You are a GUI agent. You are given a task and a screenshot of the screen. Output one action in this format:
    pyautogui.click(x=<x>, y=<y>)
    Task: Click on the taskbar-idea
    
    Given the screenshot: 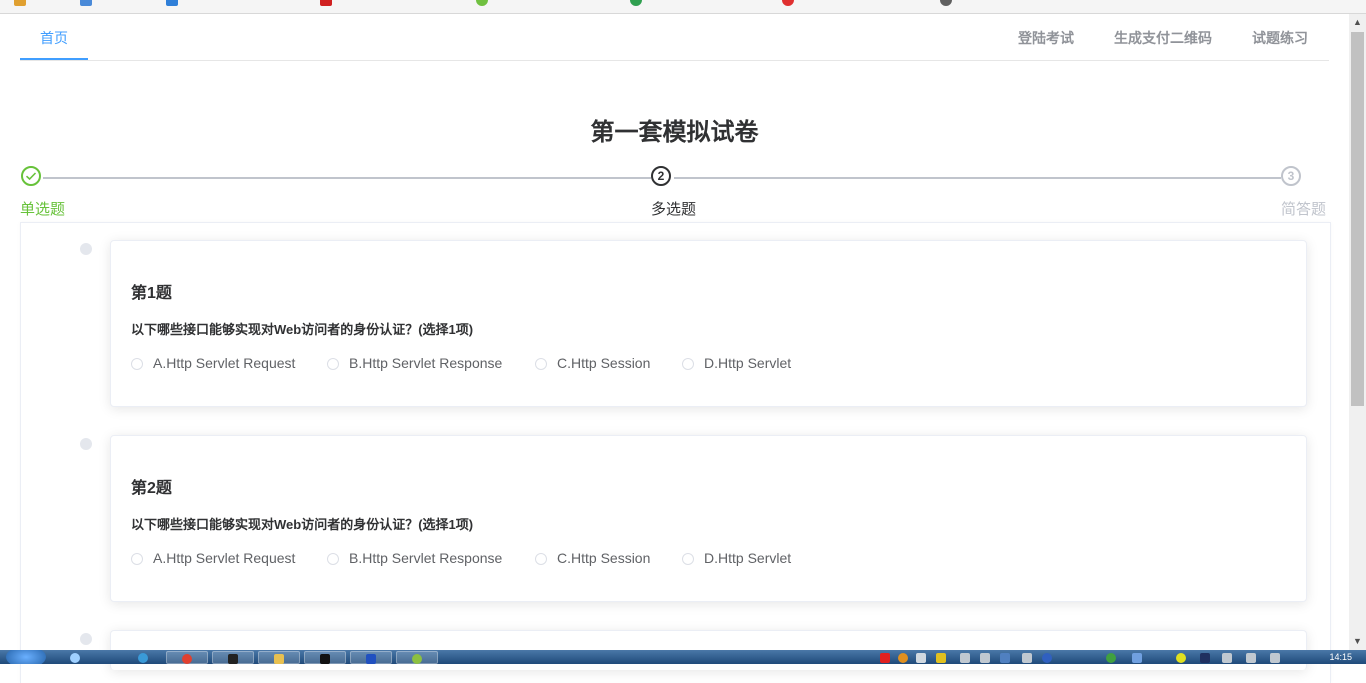 What is the action you would take?
    pyautogui.click(x=325, y=657)
    